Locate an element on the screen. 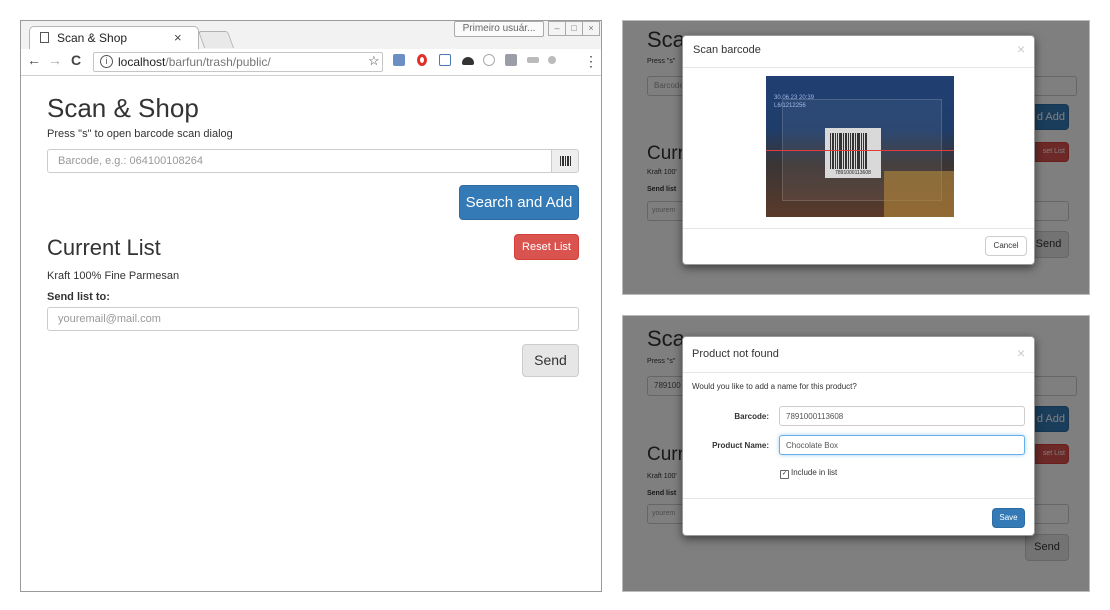 Image resolution: width=1110 pixels, height=610 pixels. extension-icon is located at coordinates (399, 60).